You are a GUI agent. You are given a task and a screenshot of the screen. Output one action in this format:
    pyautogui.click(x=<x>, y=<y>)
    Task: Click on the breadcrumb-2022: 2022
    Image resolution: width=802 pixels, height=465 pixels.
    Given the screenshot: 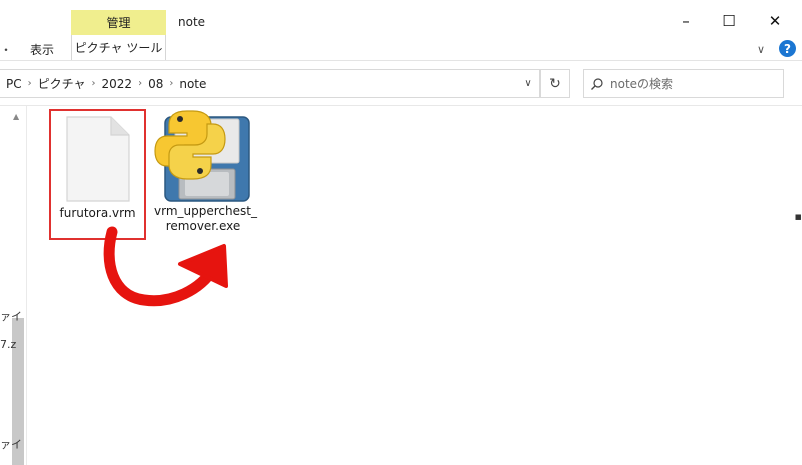 What is the action you would take?
    pyautogui.click(x=117, y=84)
    